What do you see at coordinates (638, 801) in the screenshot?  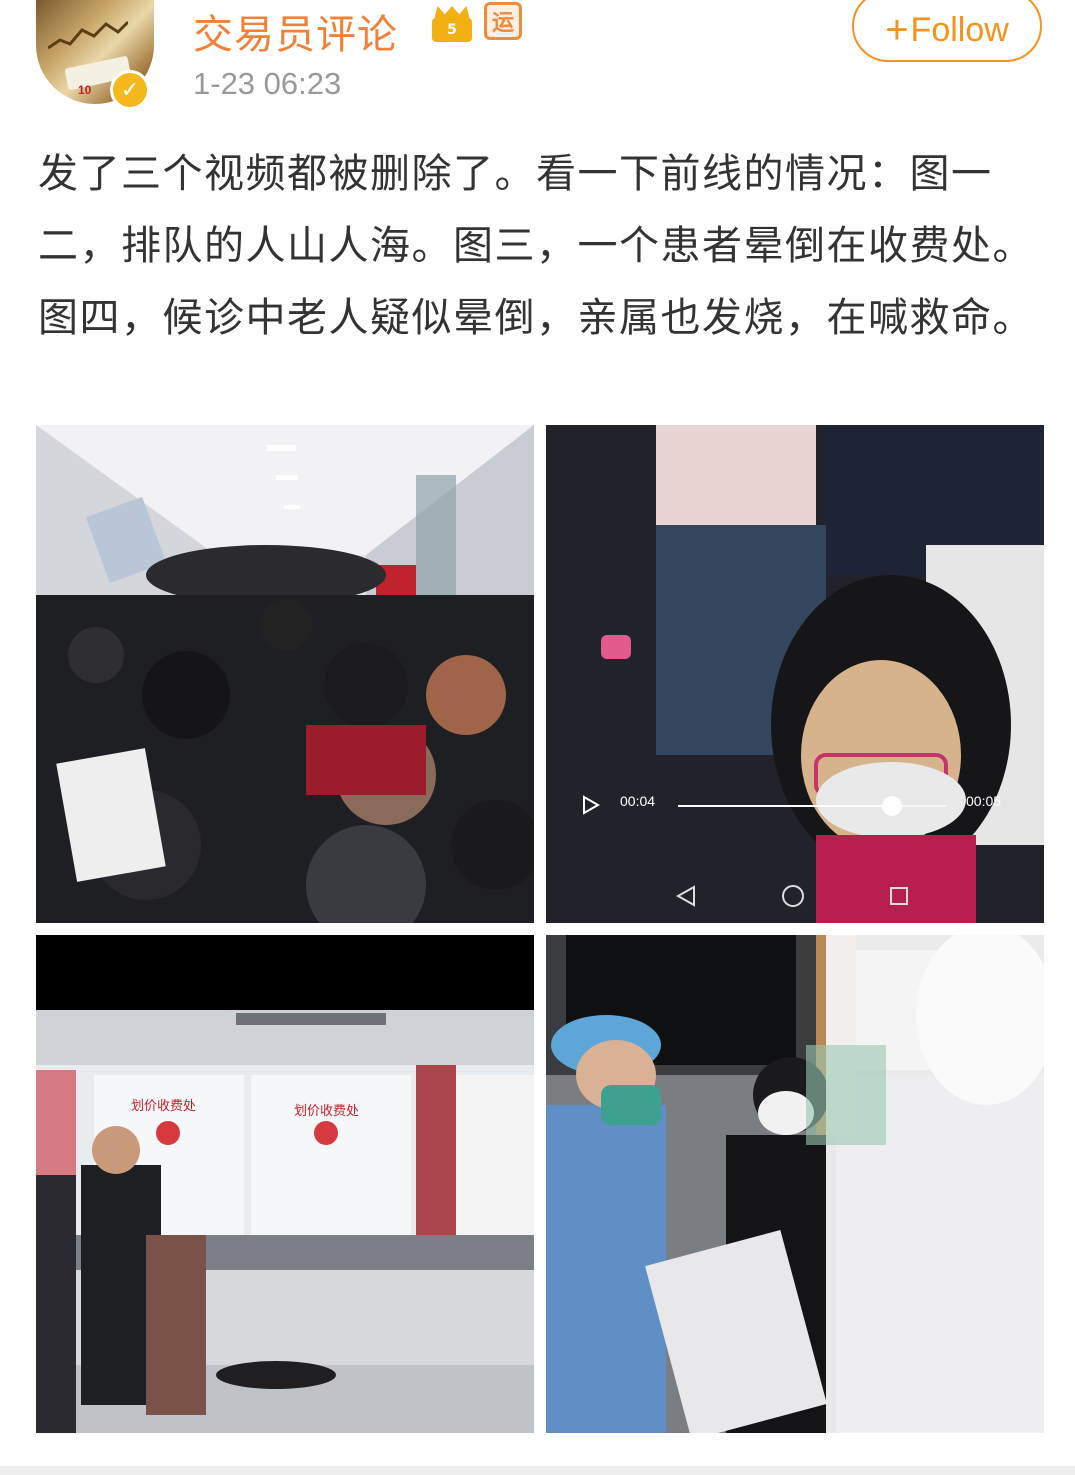 I see `video-current-time: 00:04` at bounding box center [638, 801].